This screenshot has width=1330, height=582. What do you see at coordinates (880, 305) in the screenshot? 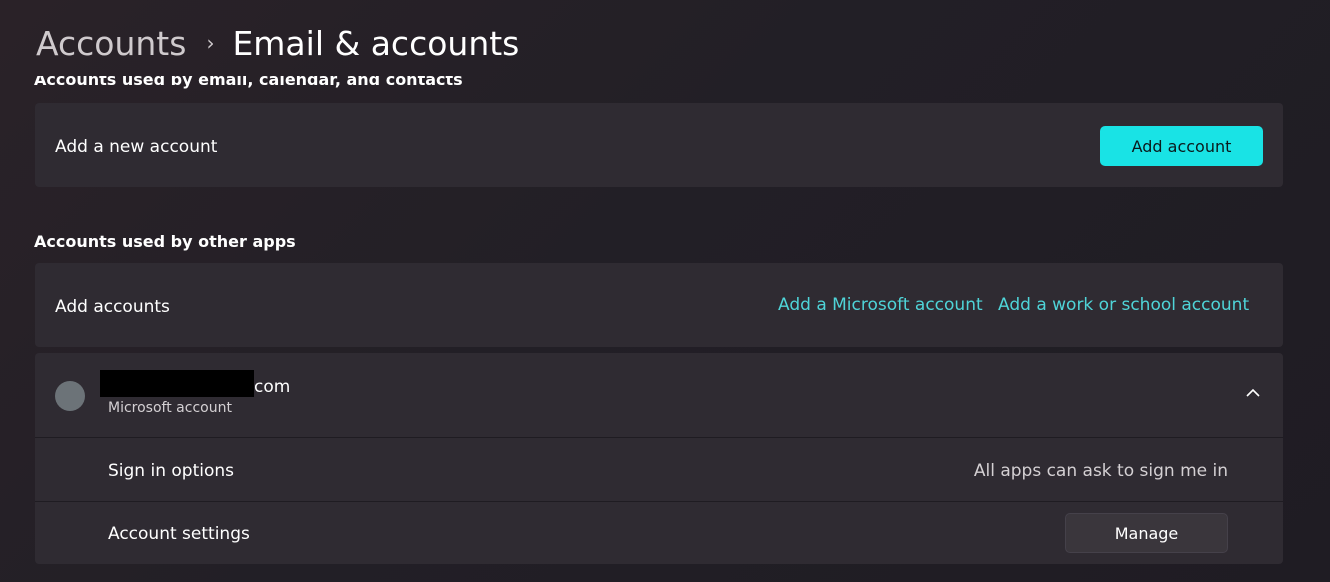
I see `add-microsoft-account-link: Add a Microsoft account` at bounding box center [880, 305].